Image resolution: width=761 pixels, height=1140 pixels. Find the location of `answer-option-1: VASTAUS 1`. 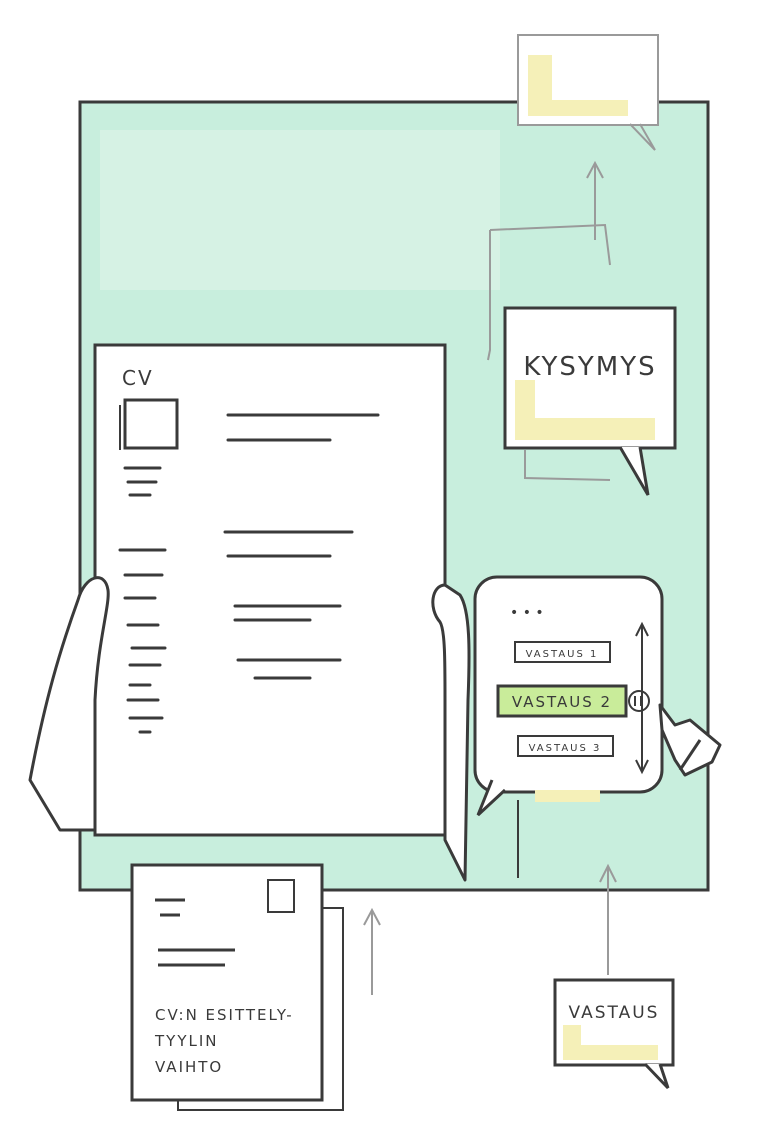

answer-option-1: VASTAUS 1 is located at coordinates (562, 652).